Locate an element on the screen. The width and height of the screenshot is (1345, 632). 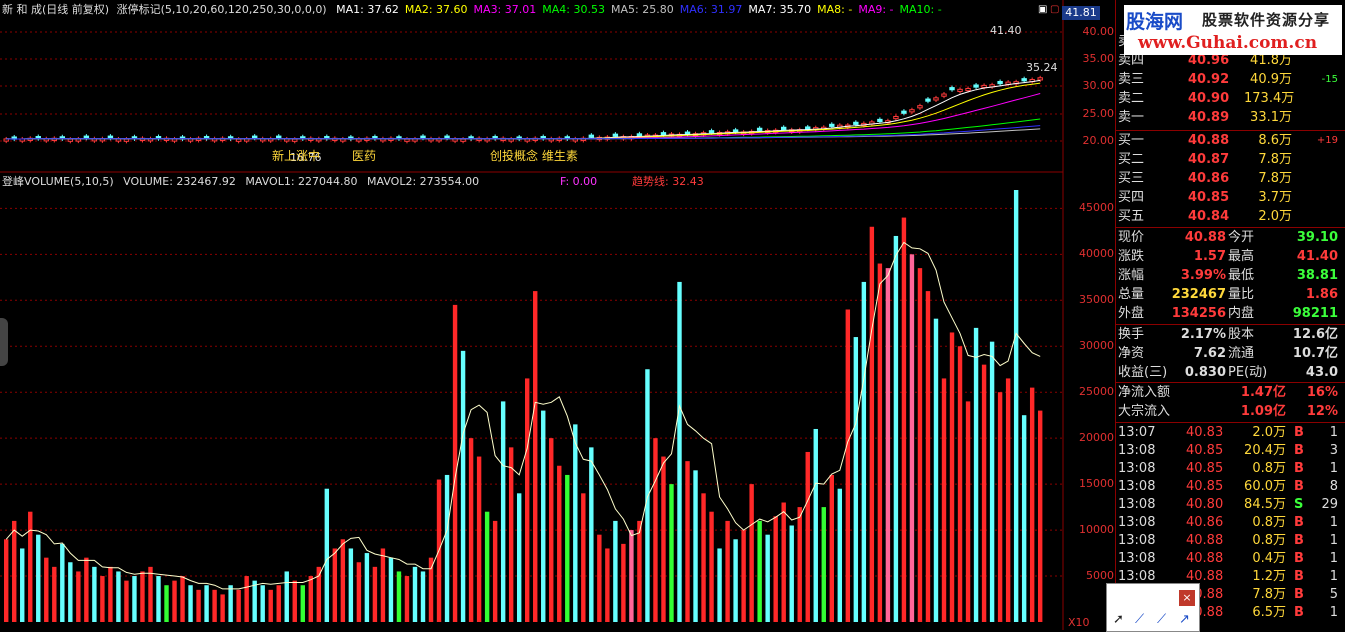
bid-row: 买二 40.87 7.8万 is located at coordinates (1227, 159).